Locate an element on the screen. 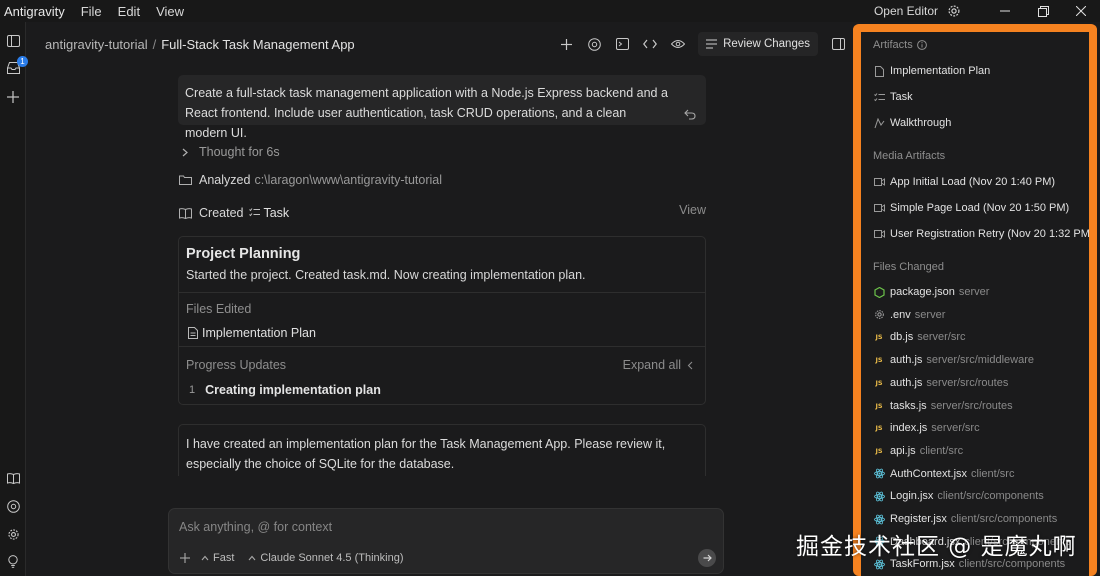 This screenshot has height=576, width=1100. changed-file-item: JS index.js server/src is located at coordinates (926, 428).